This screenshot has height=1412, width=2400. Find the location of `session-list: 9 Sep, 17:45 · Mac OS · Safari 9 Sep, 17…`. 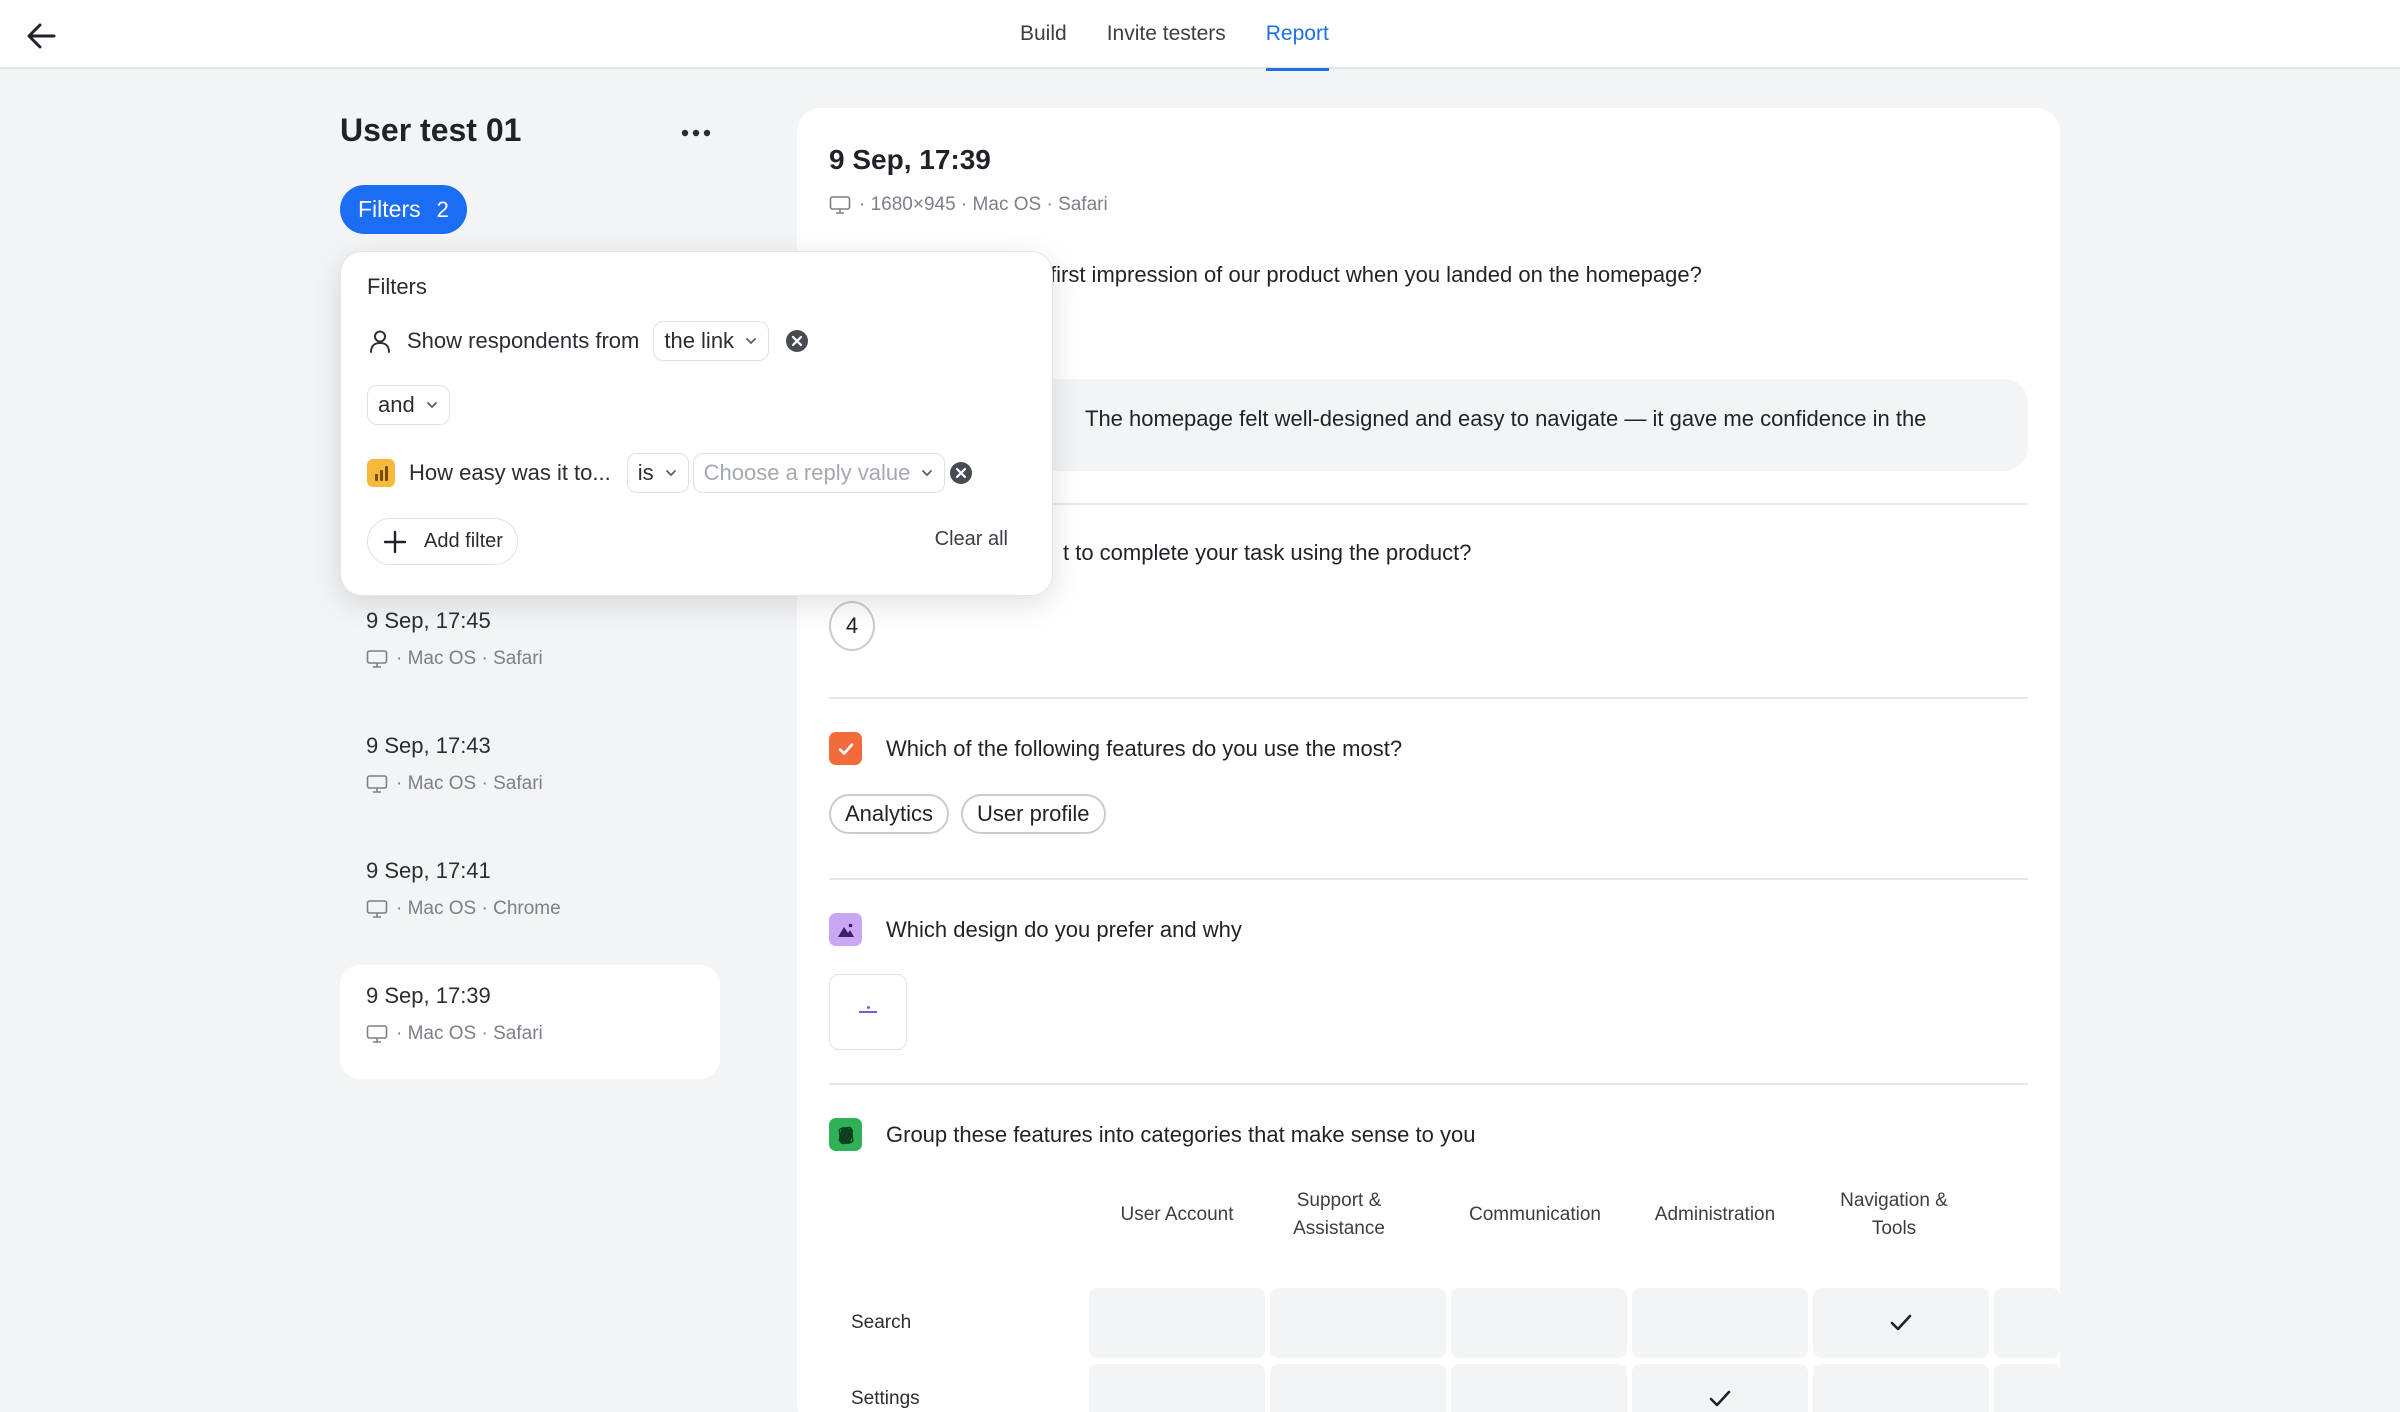

session-list: 9 Sep, 17:45 · Mac OS · Safari 9 Sep, 17… is located at coordinates (530, 840).